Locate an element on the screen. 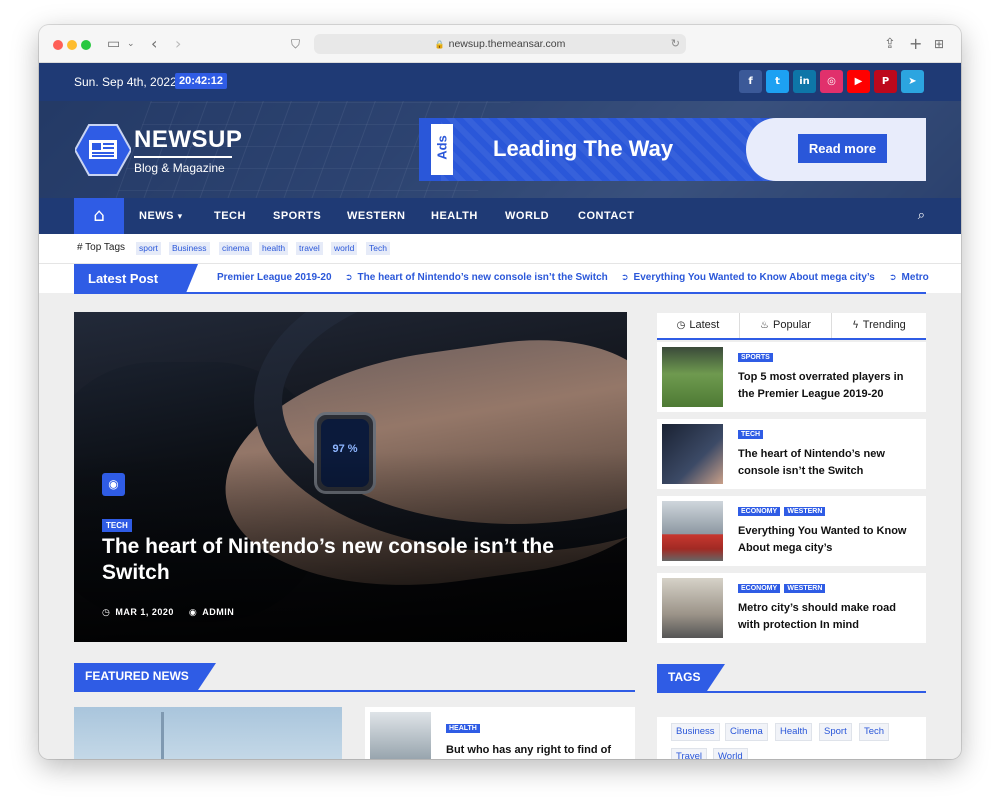  minimize-window-button is located at coordinates (72, 45).